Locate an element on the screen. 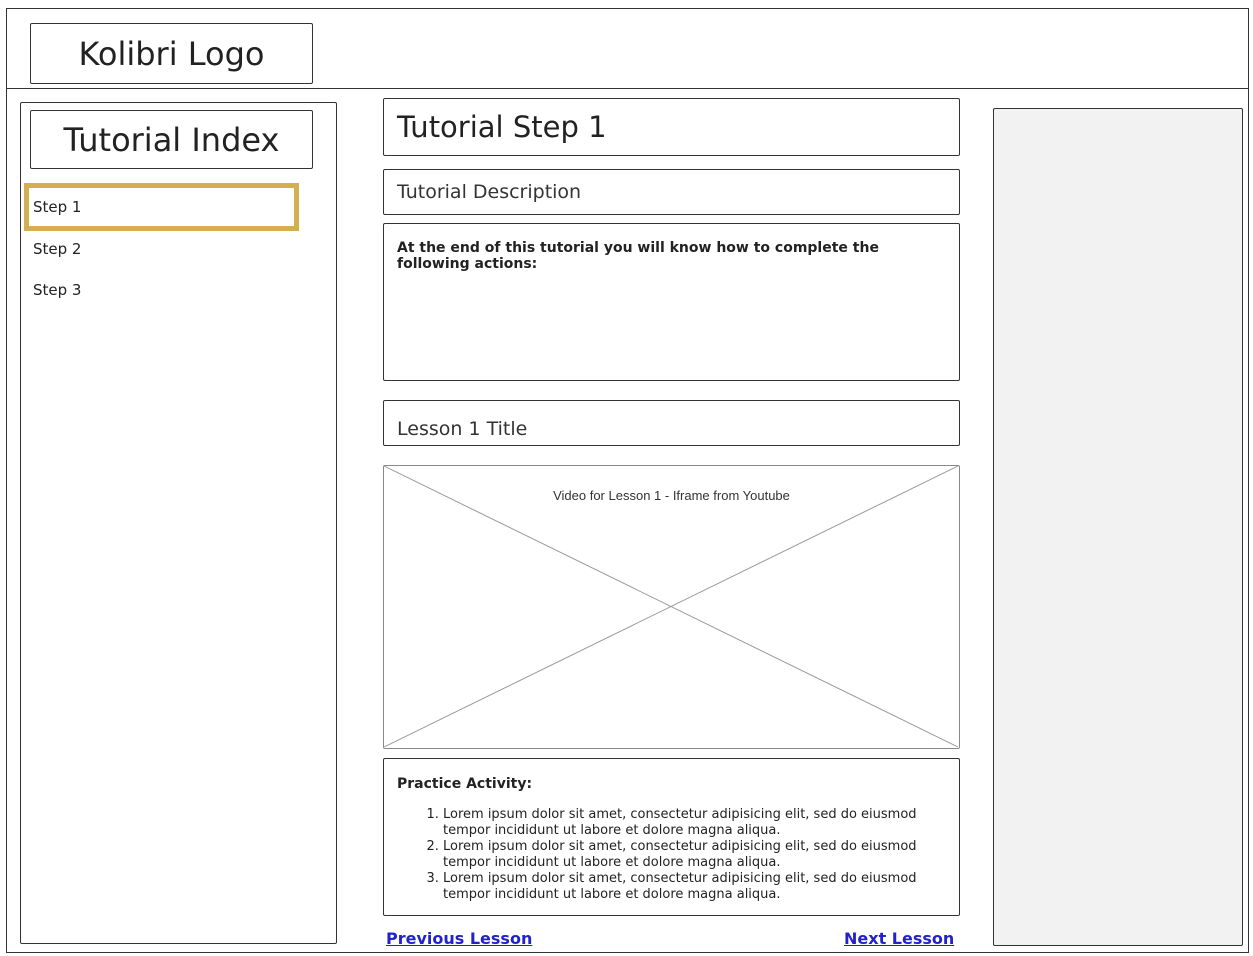 The height and width of the screenshot is (956, 1253). lesson-title: Lesson 1 Title is located at coordinates (462, 429).